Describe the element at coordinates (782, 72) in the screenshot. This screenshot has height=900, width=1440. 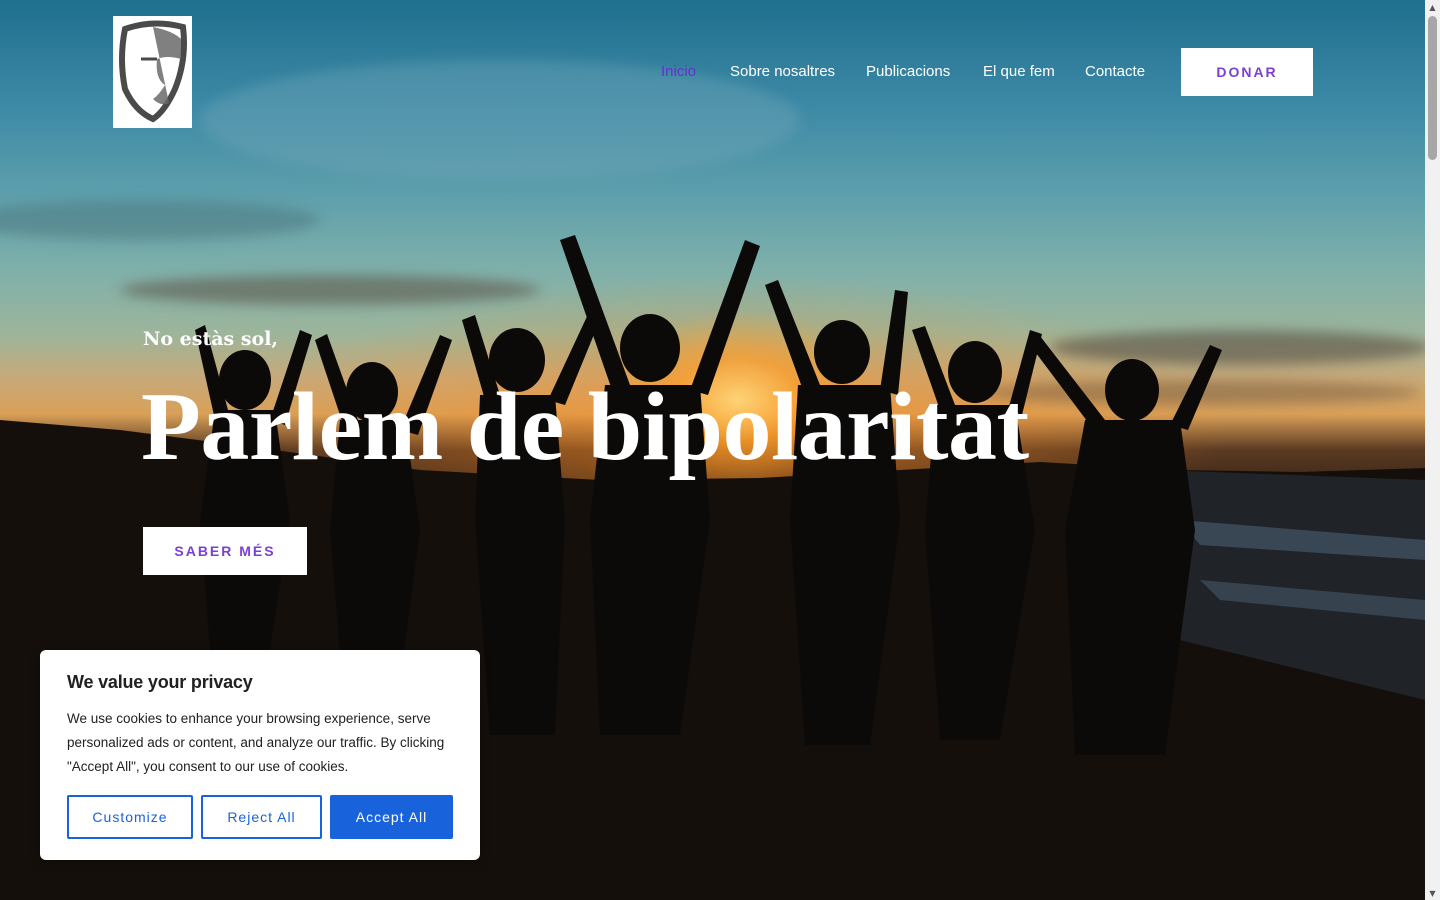
I see `nav-item-sobre-nosaltres: Sobre nosaltres` at that location.